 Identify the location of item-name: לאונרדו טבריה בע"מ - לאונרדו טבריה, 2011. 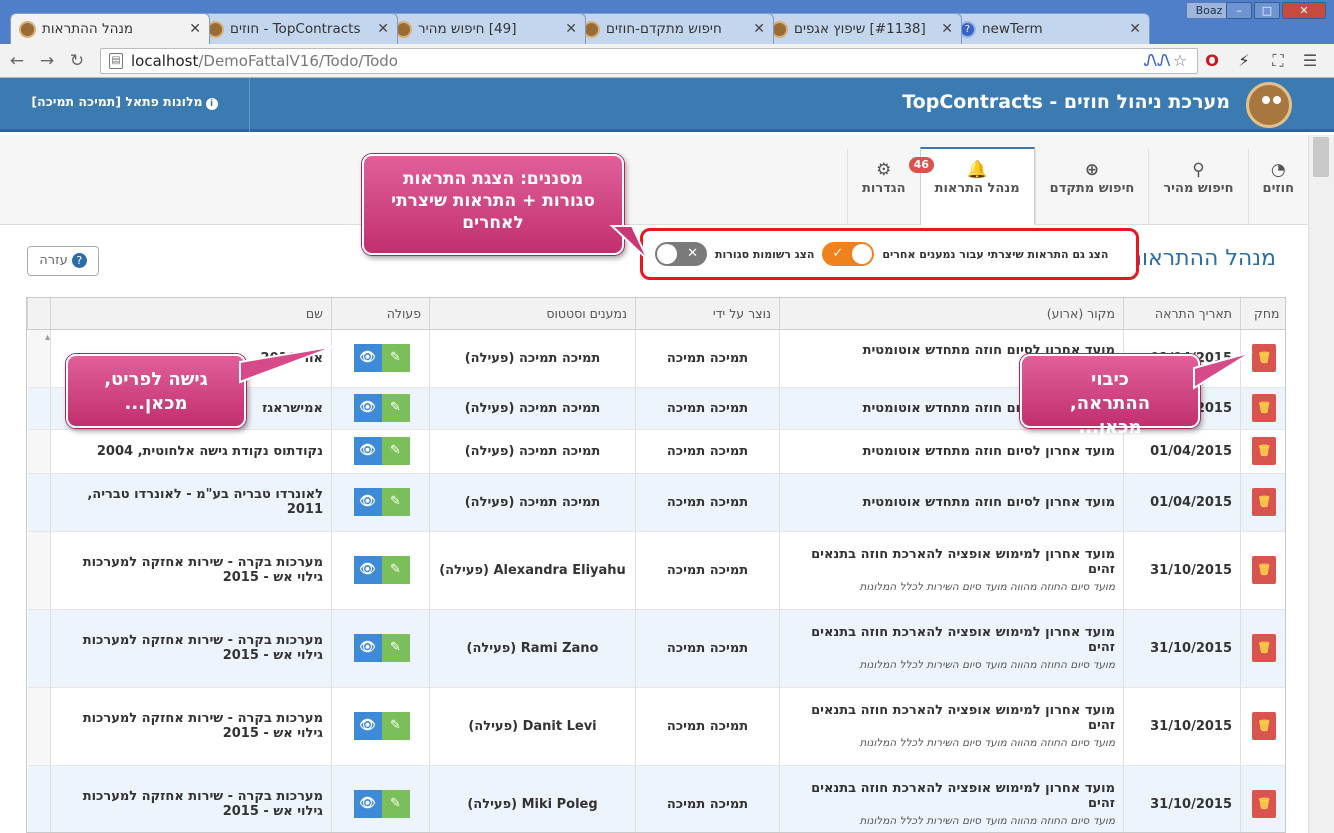
(191, 502).